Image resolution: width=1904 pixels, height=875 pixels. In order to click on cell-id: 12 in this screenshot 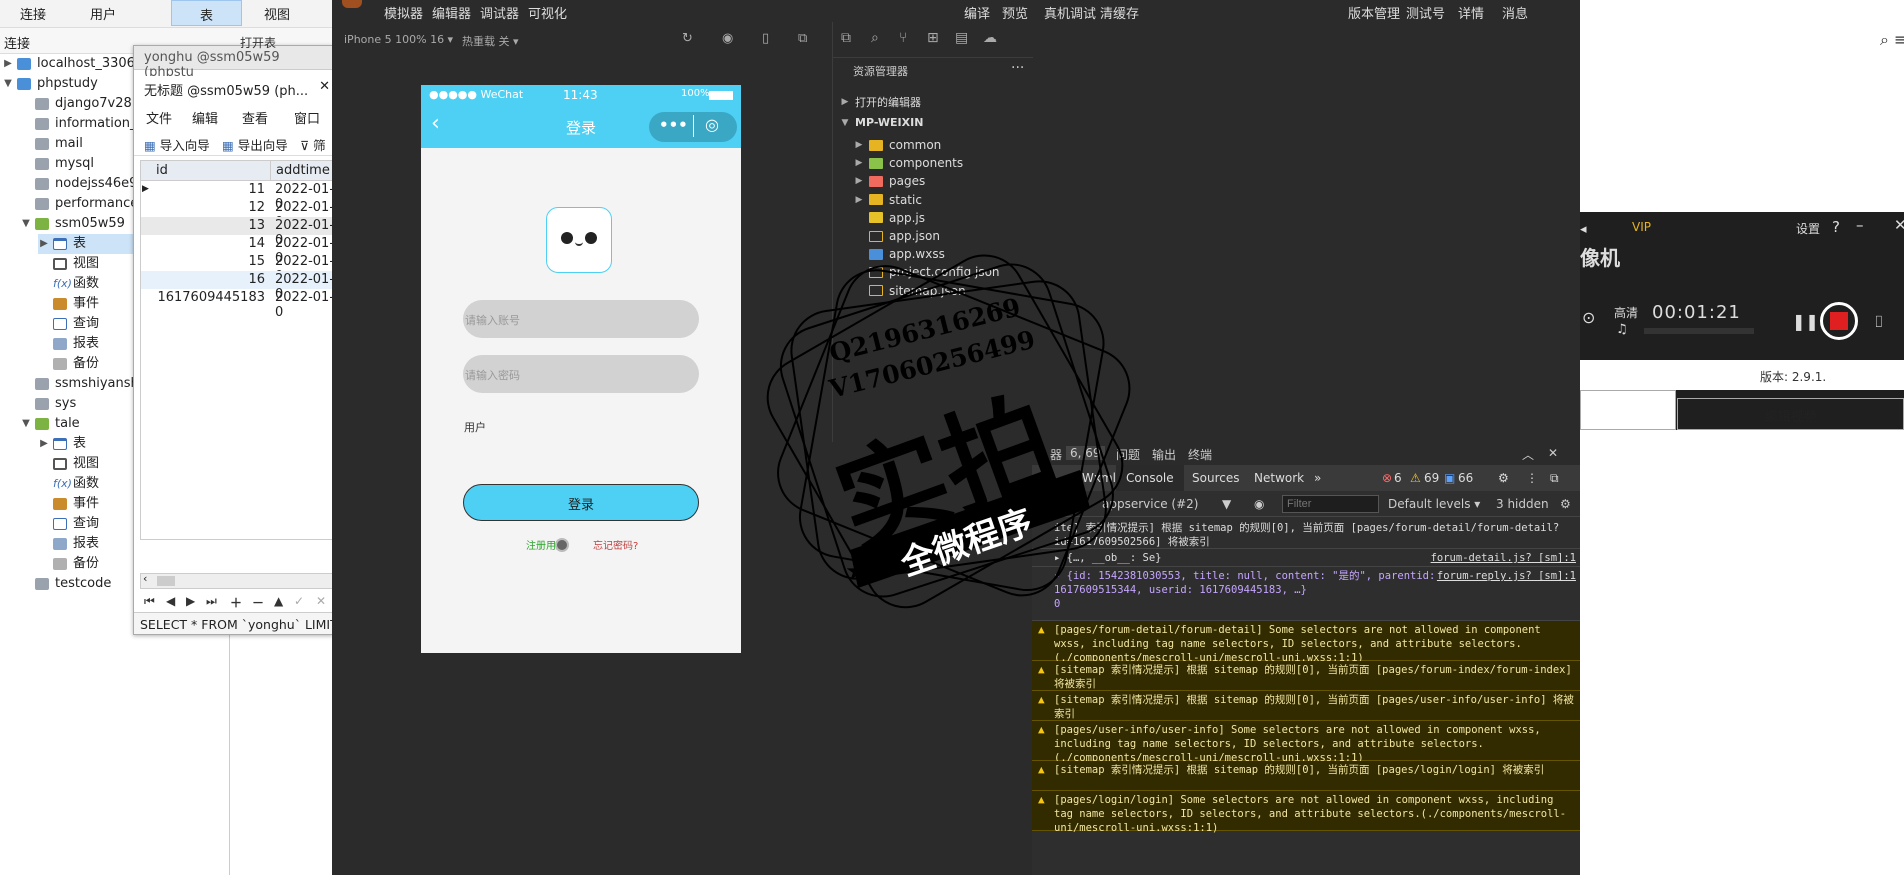, I will do `click(256, 207)`.